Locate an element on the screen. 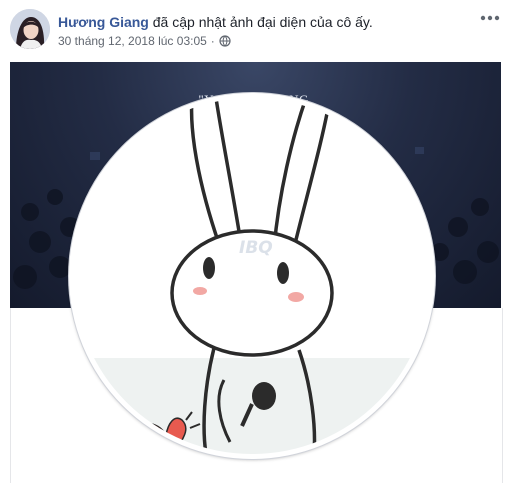 The image size is (511, 495). post-action-text: đã cập nhật ảnh đại diện của cô ấy. is located at coordinates (260, 22).